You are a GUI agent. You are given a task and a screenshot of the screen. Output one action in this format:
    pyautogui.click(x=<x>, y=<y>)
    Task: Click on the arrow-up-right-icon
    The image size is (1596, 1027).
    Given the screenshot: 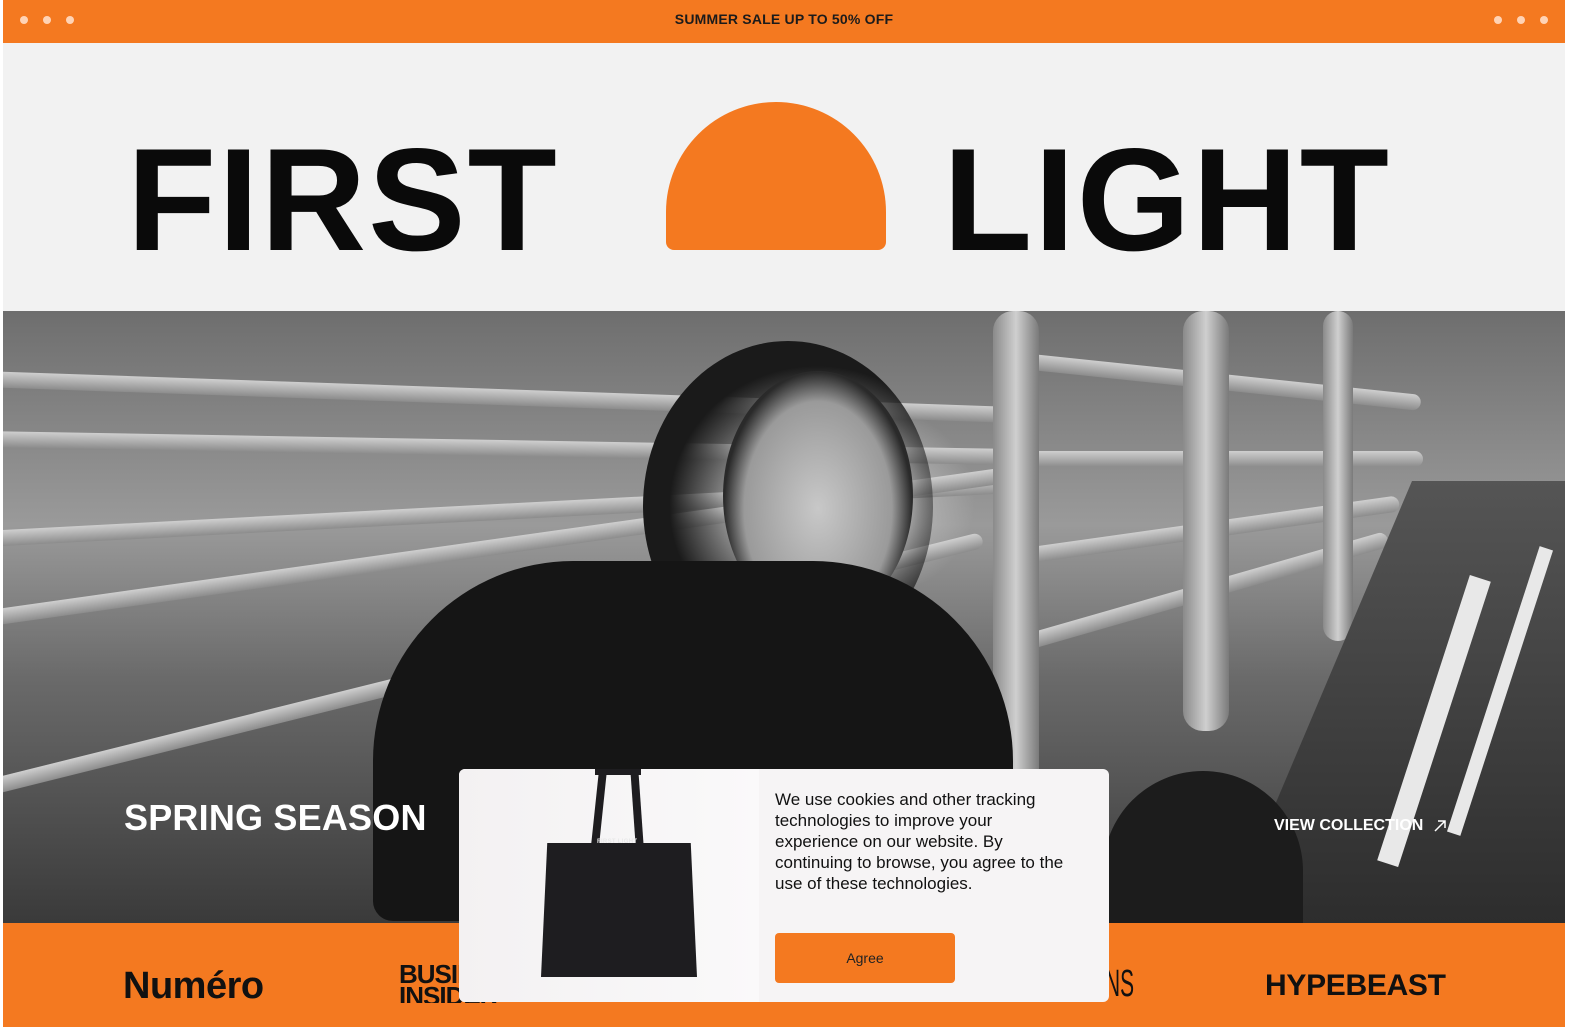 What is the action you would take?
    pyautogui.click(x=1440, y=826)
    